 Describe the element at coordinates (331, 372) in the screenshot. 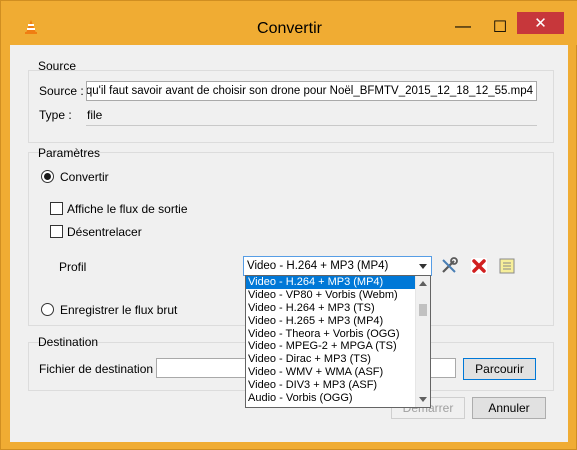

I see `profile-option: Video - WMV + WMA (ASF)` at that location.